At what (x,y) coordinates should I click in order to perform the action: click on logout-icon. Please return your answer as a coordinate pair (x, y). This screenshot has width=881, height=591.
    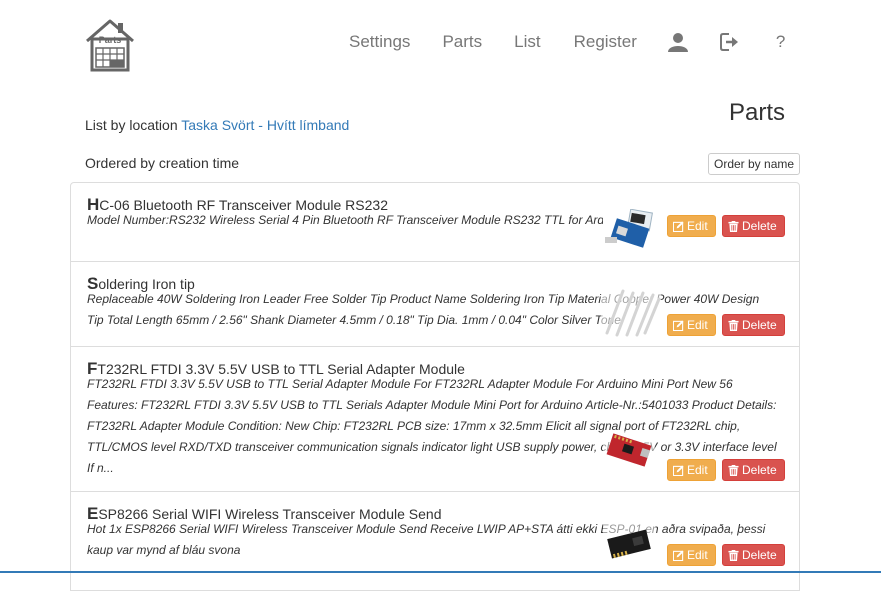
    Looking at the image, I should click on (730, 42).